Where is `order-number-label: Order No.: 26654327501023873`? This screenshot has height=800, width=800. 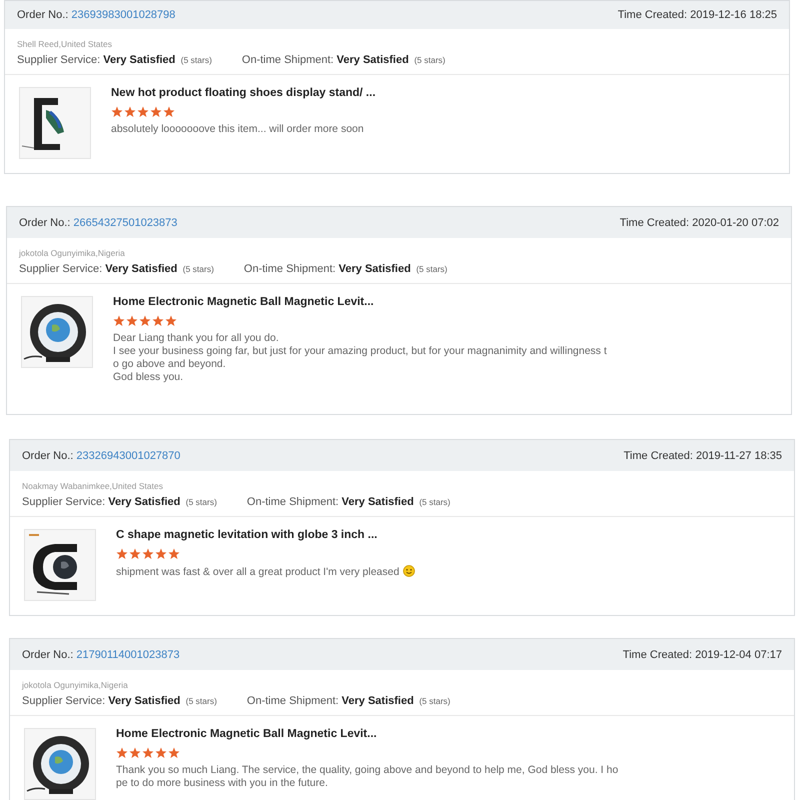 order-number-label: Order No.: 26654327501023873 is located at coordinates (98, 222).